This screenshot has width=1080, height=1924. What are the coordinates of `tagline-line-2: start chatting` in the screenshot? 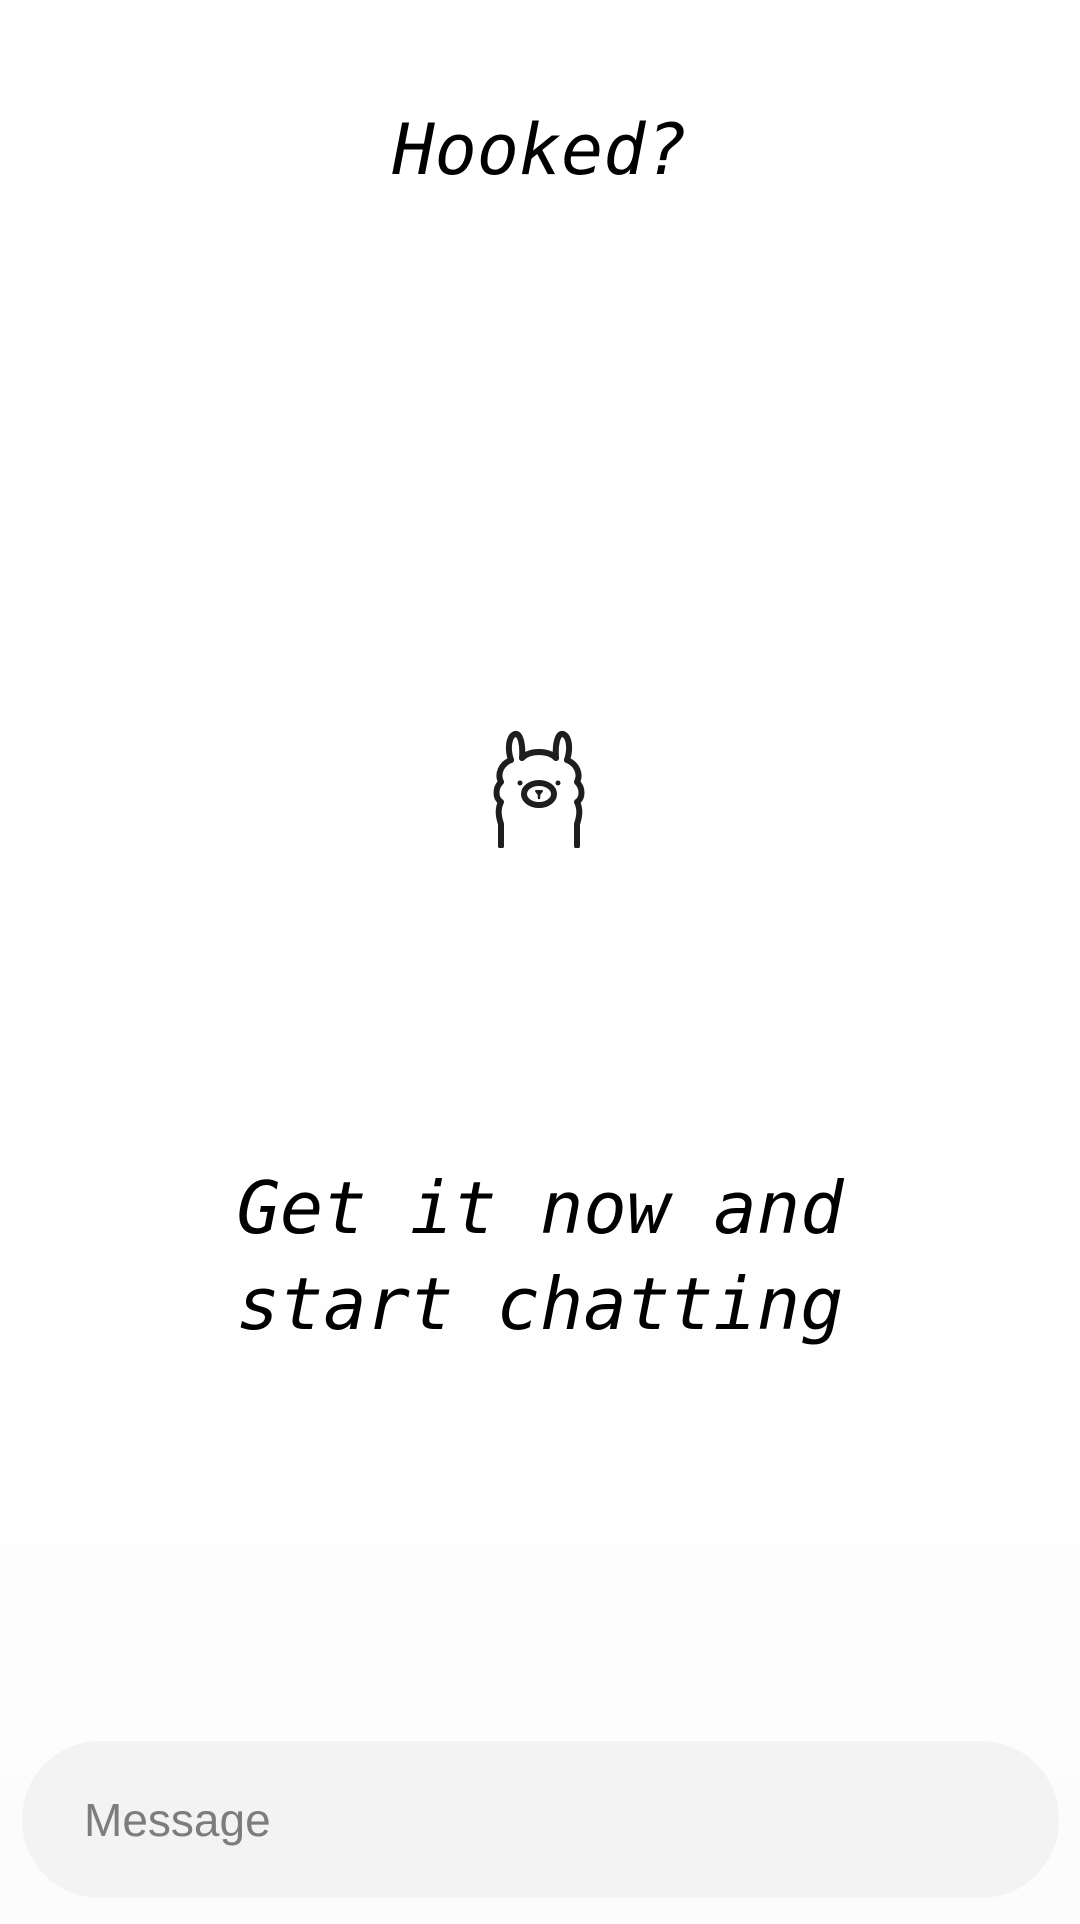 It's located at (540, 1304).